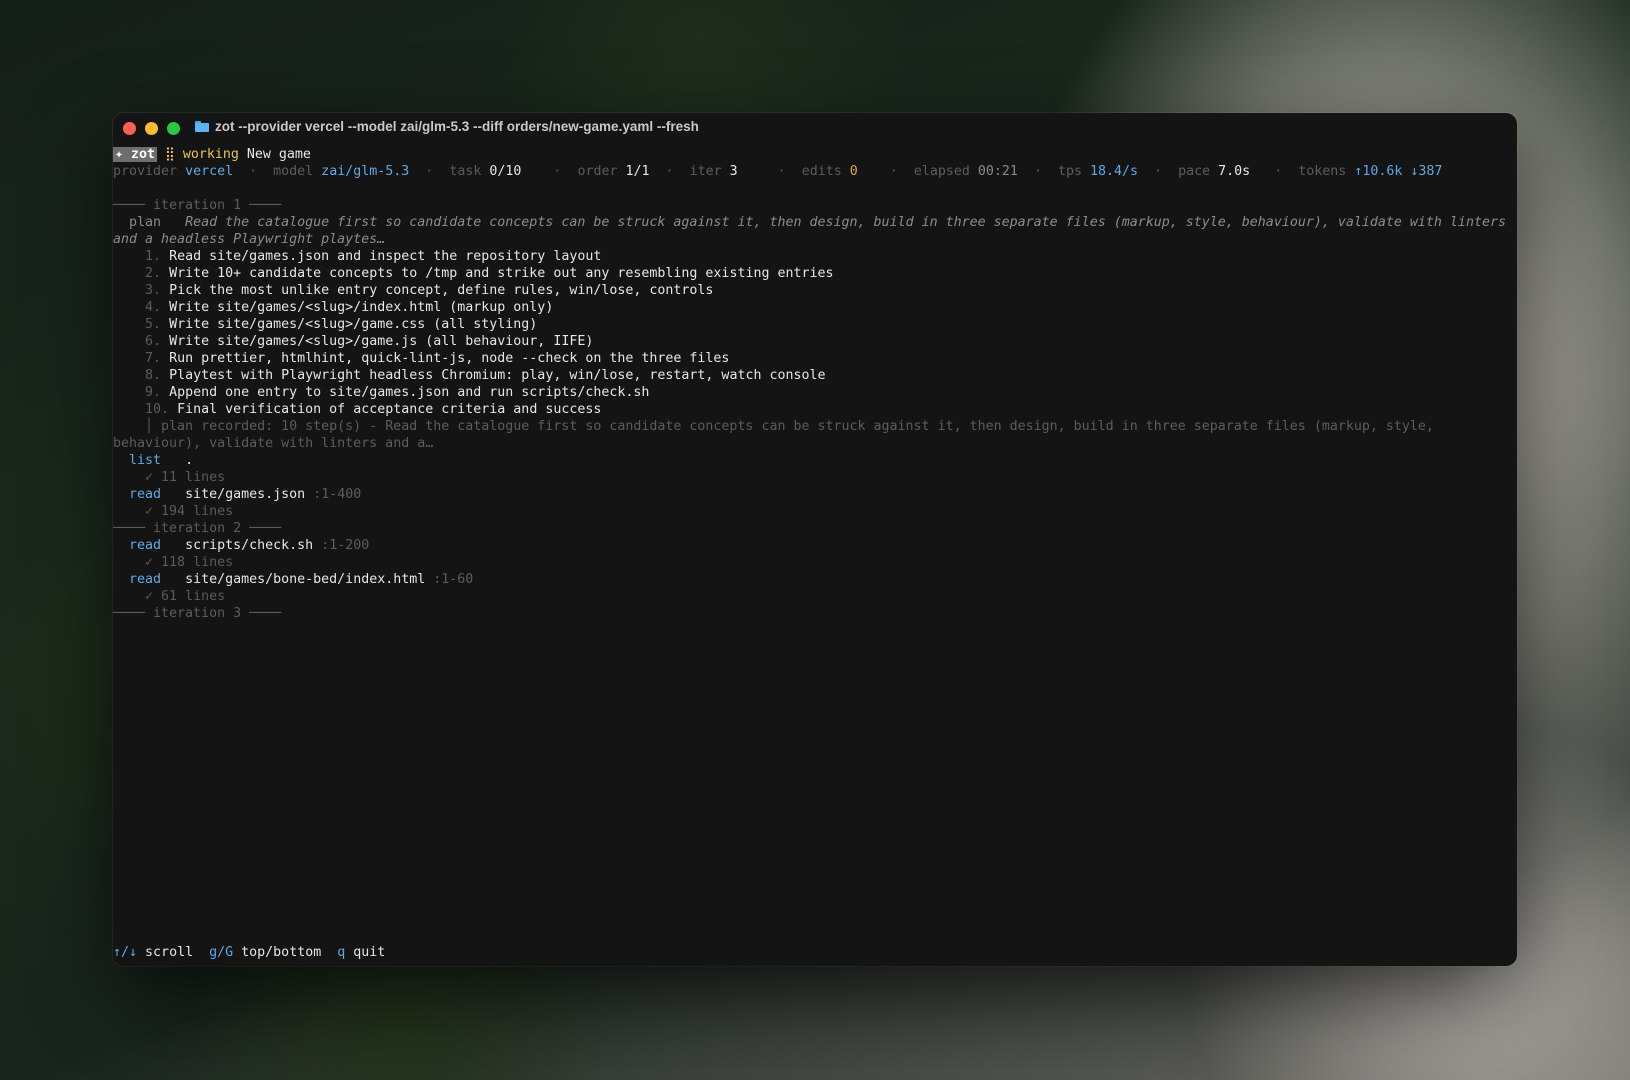  What do you see at coordinates (1426, 171) in the screenshot?
I see `metric-value: ↓387` at bounding box center [1426, 171].